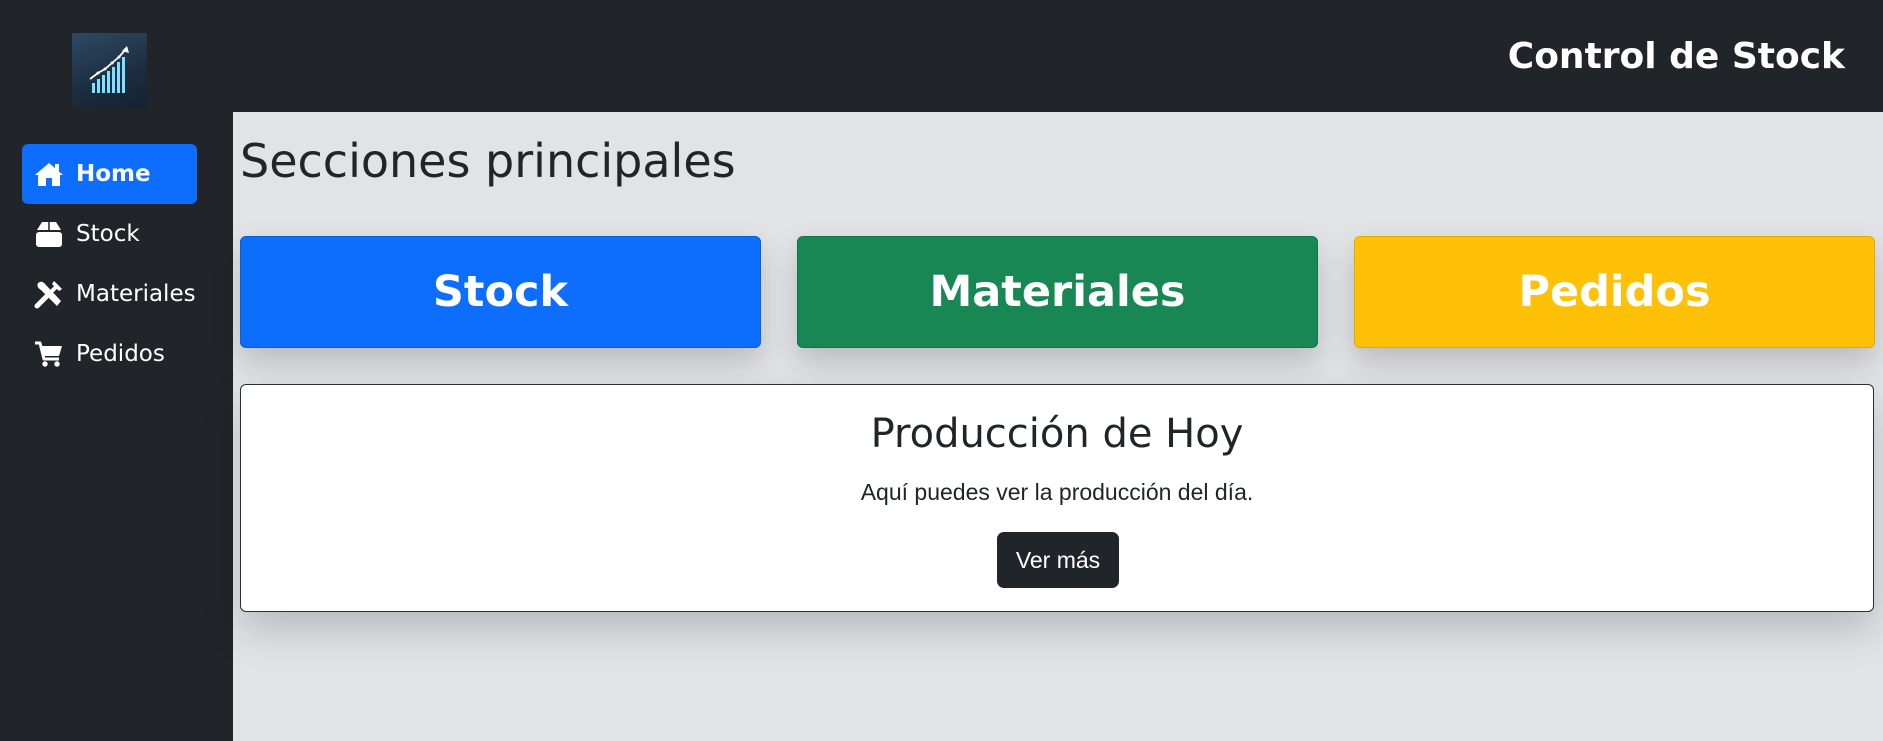 This screenshot has height=741, width=1883. Describe the element at coordinates (1057, 434) in the screenshot. I see `card-title: Producción de Hoy` at that location.